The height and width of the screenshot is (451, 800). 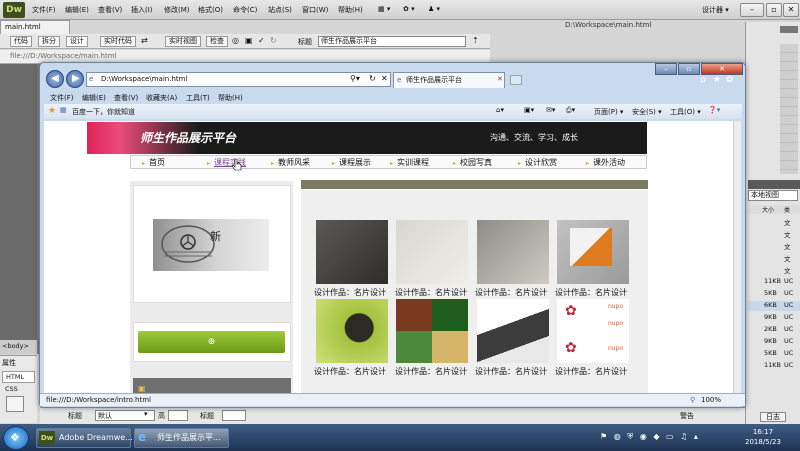 What do you see at coordinates (198, 98) in the screenshot?
I see `ie-menu-tools: 工具(T)` at bounding box center [198, 98].